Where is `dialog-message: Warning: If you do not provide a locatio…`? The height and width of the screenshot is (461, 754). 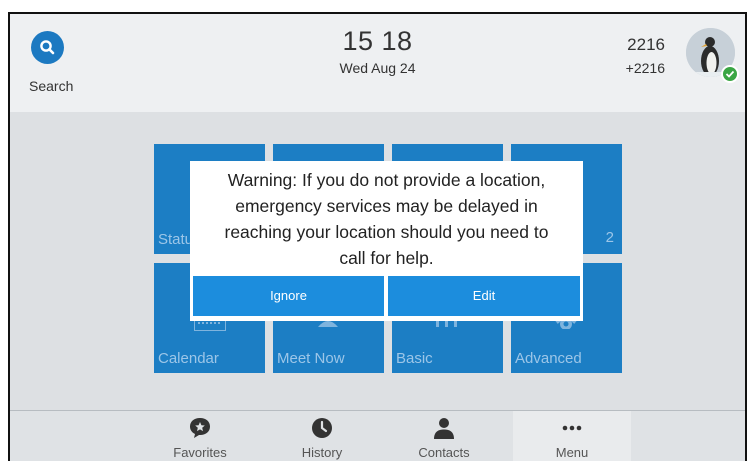
dialog-message: Warning: If you do not provide a locatio… is located at coordinates (386, 219).